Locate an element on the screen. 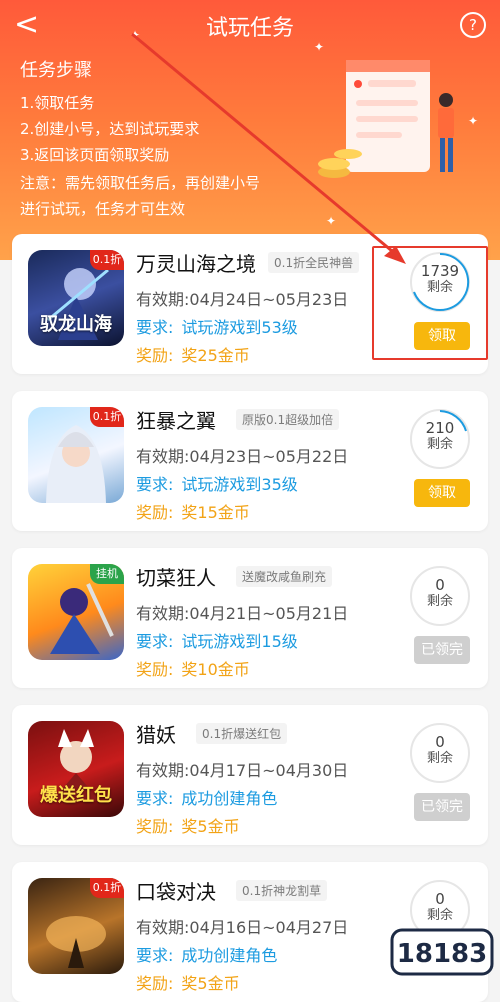 This screenshot has width=500, height=1002. game-tag: 0.1折爆送红包 is located at coordinates (242, 733).